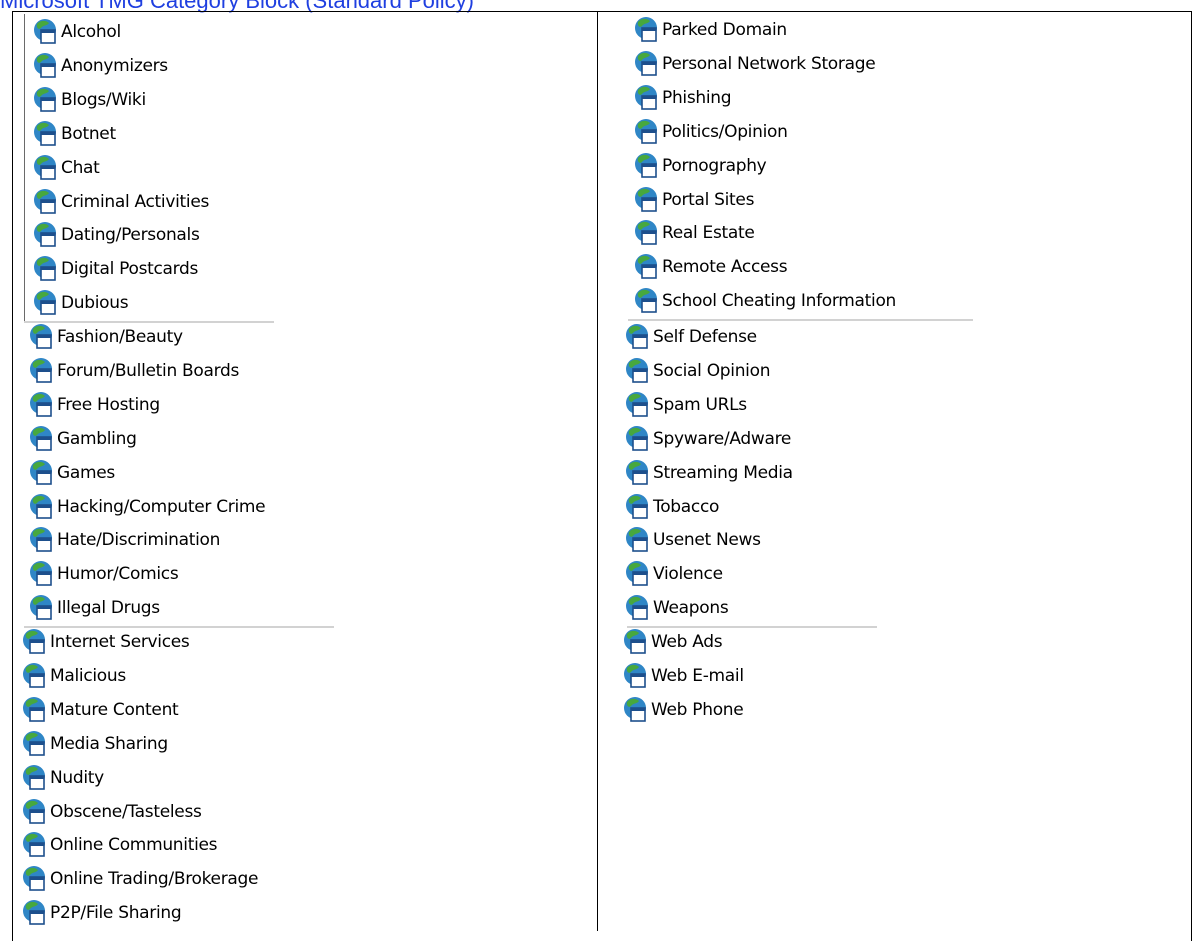 The width and height of the screenshot is (1198, 941). I want to click on list-item: Pornography, so click(700, 166).